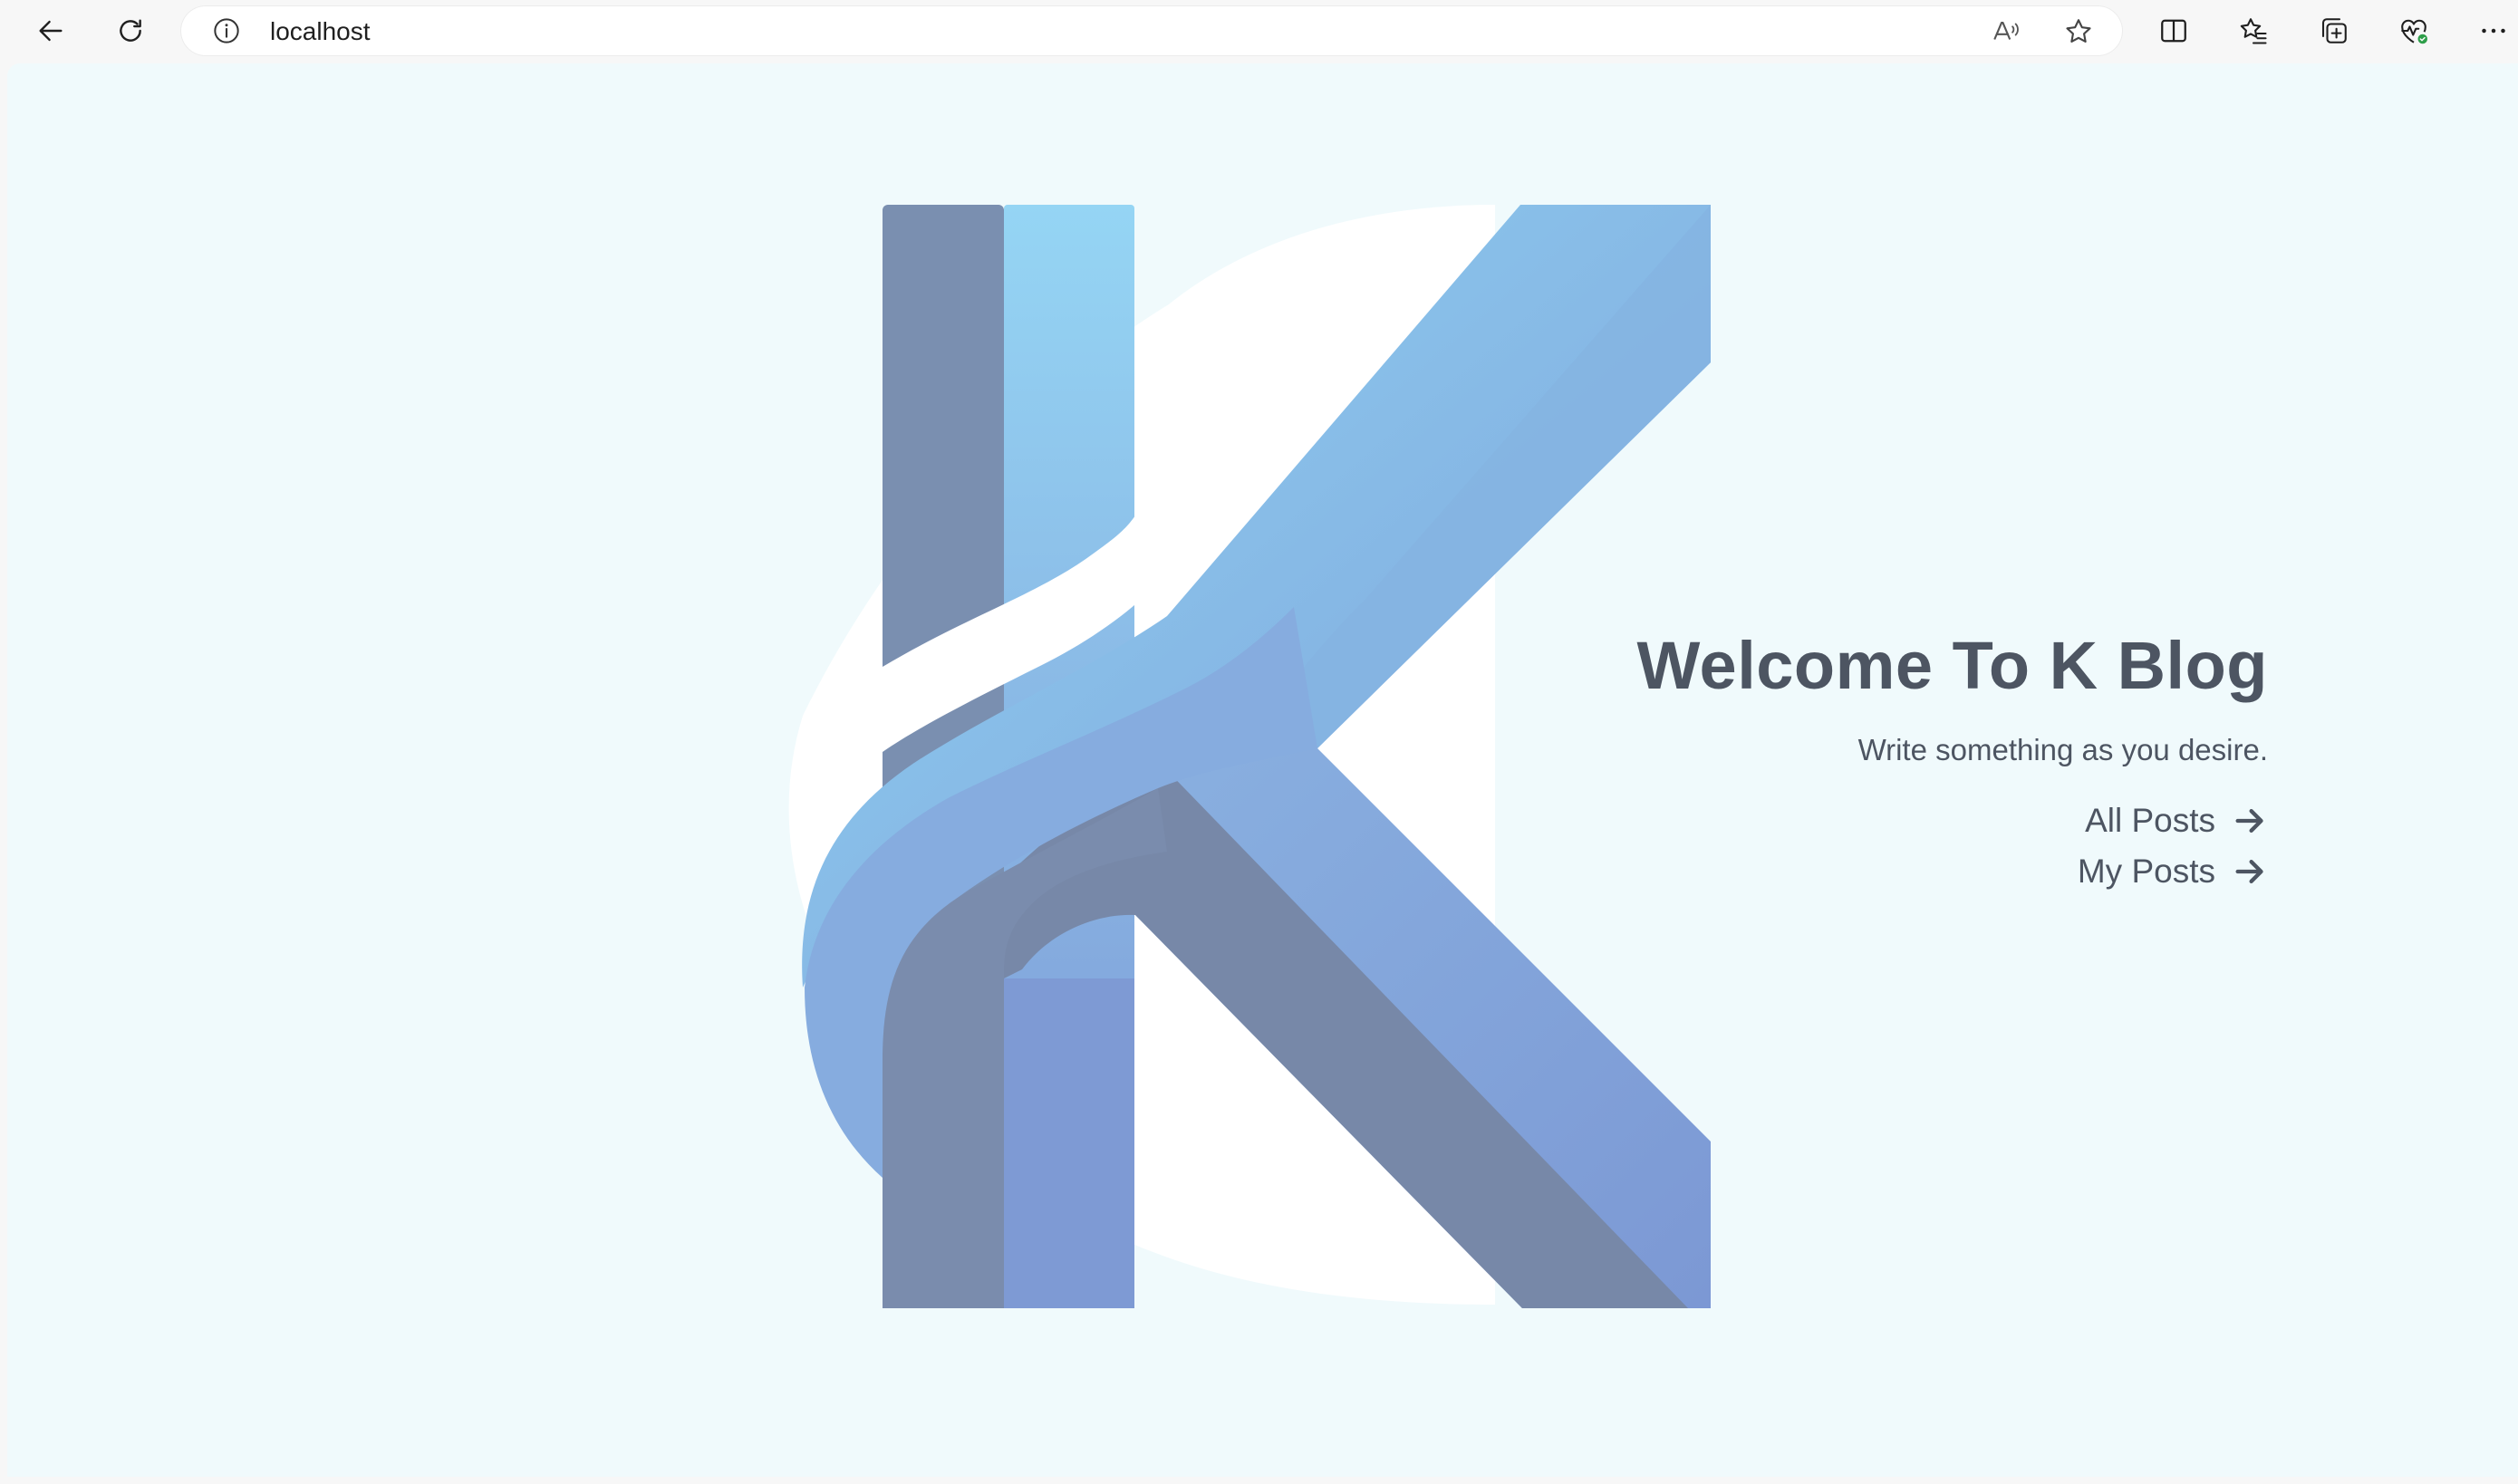 Image resolution: width=2518 pixels, height=1484 pixels. I want to click on split-screen-icon, so click(2173, 31).